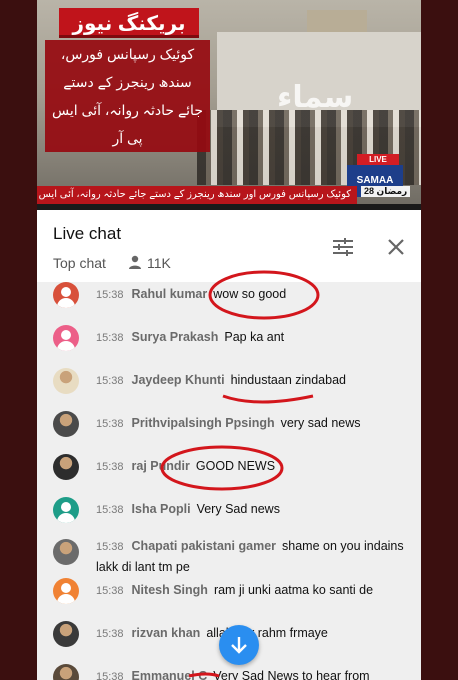 This screenshot has height=680, width=458. Describe the element at coordinates (396, 247) in the screenshot. I see `close-icon` at that location.